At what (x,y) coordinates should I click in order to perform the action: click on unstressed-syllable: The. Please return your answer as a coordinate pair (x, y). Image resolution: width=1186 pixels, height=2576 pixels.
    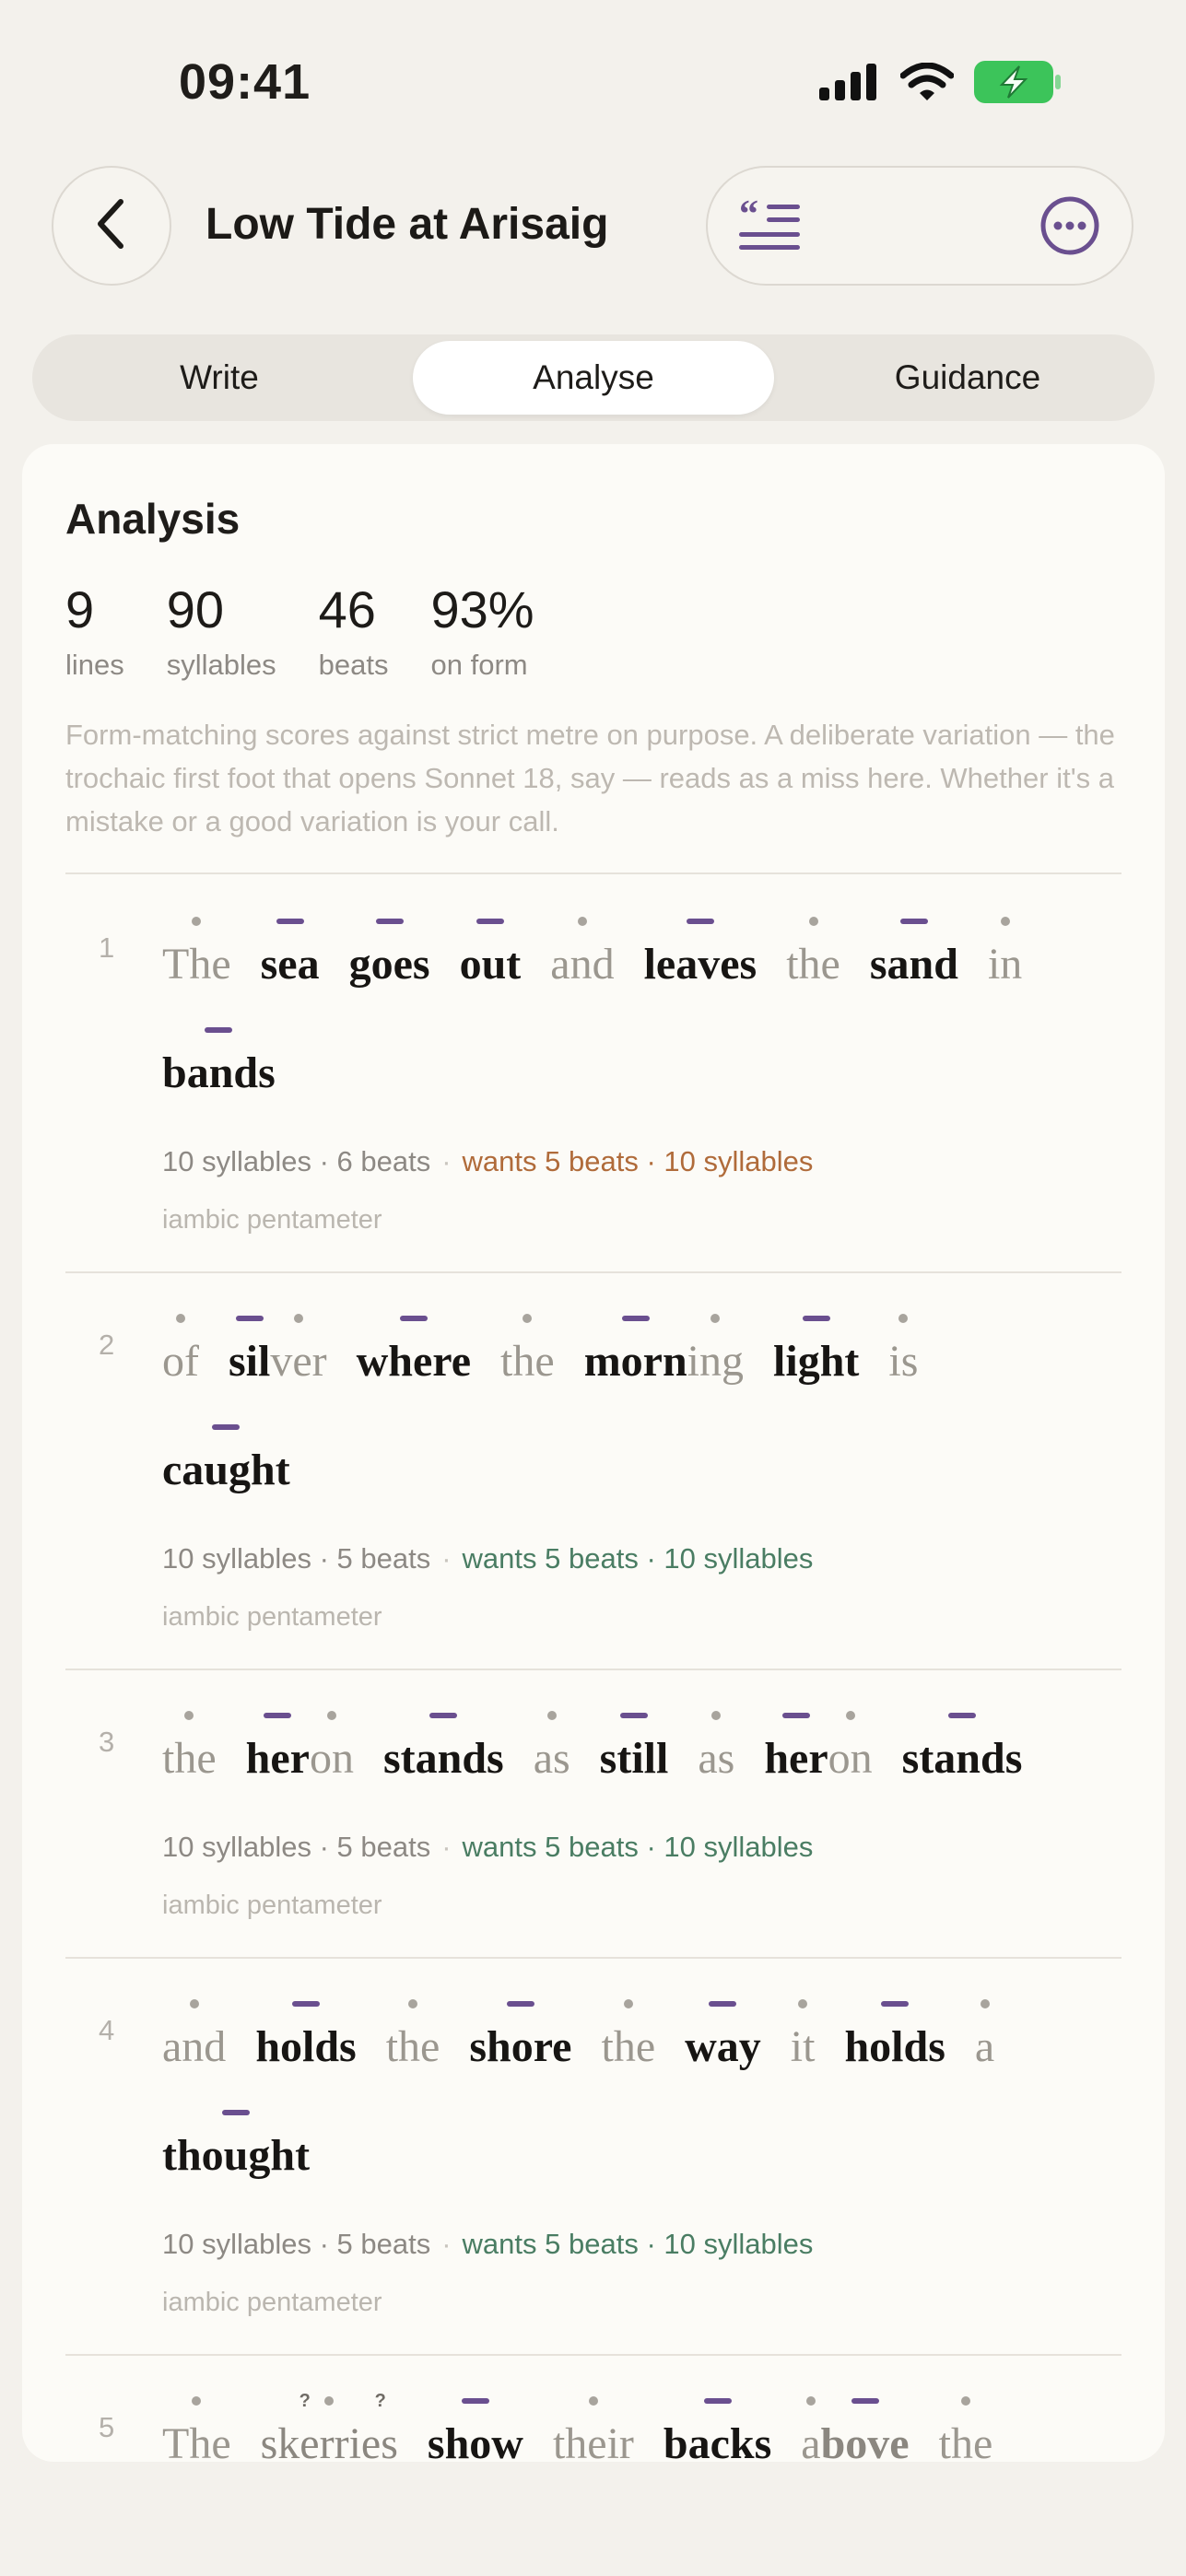
    Looking at the image, I should click on (196, 953).